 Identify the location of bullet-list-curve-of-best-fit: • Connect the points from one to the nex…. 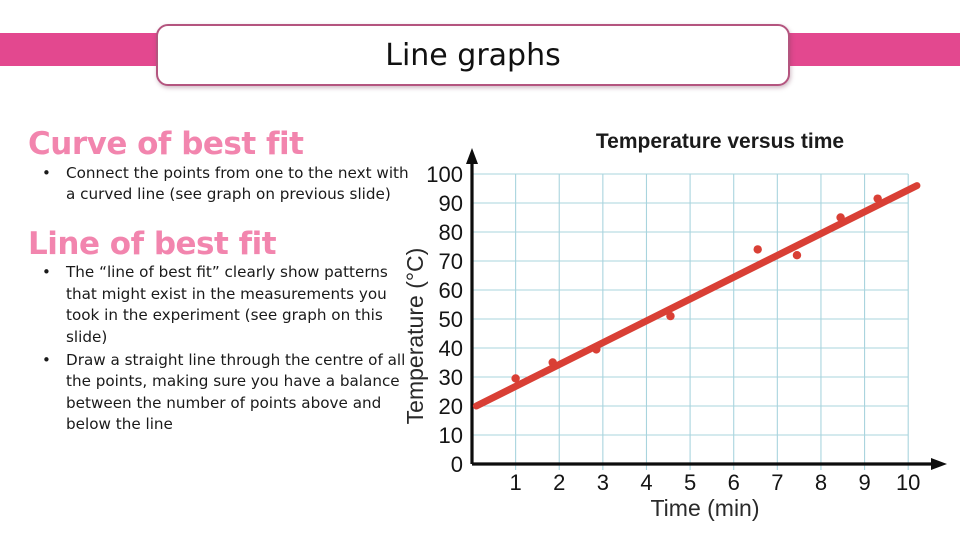
(220, 184).